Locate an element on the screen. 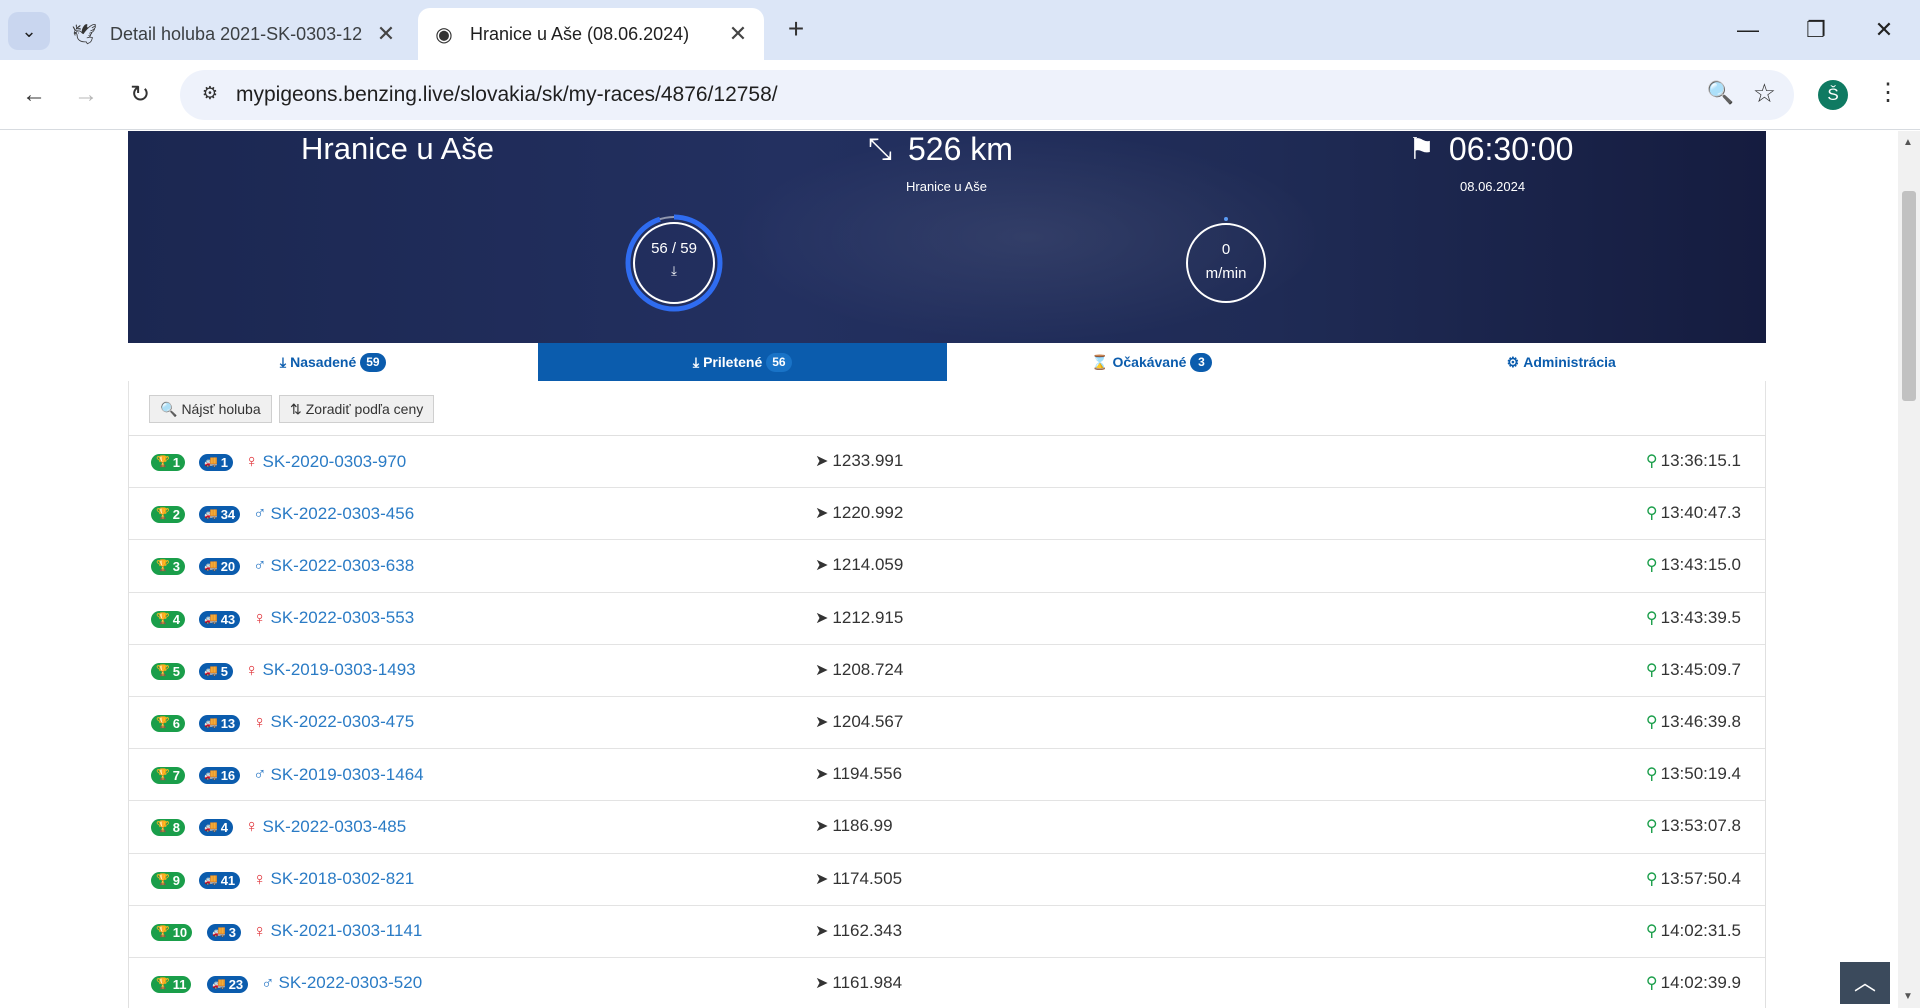 This screenshot has width=1920, height=1008. tab-ocakavane: ⌛ Očakávané 3 is located at coordinates (1152, 362).